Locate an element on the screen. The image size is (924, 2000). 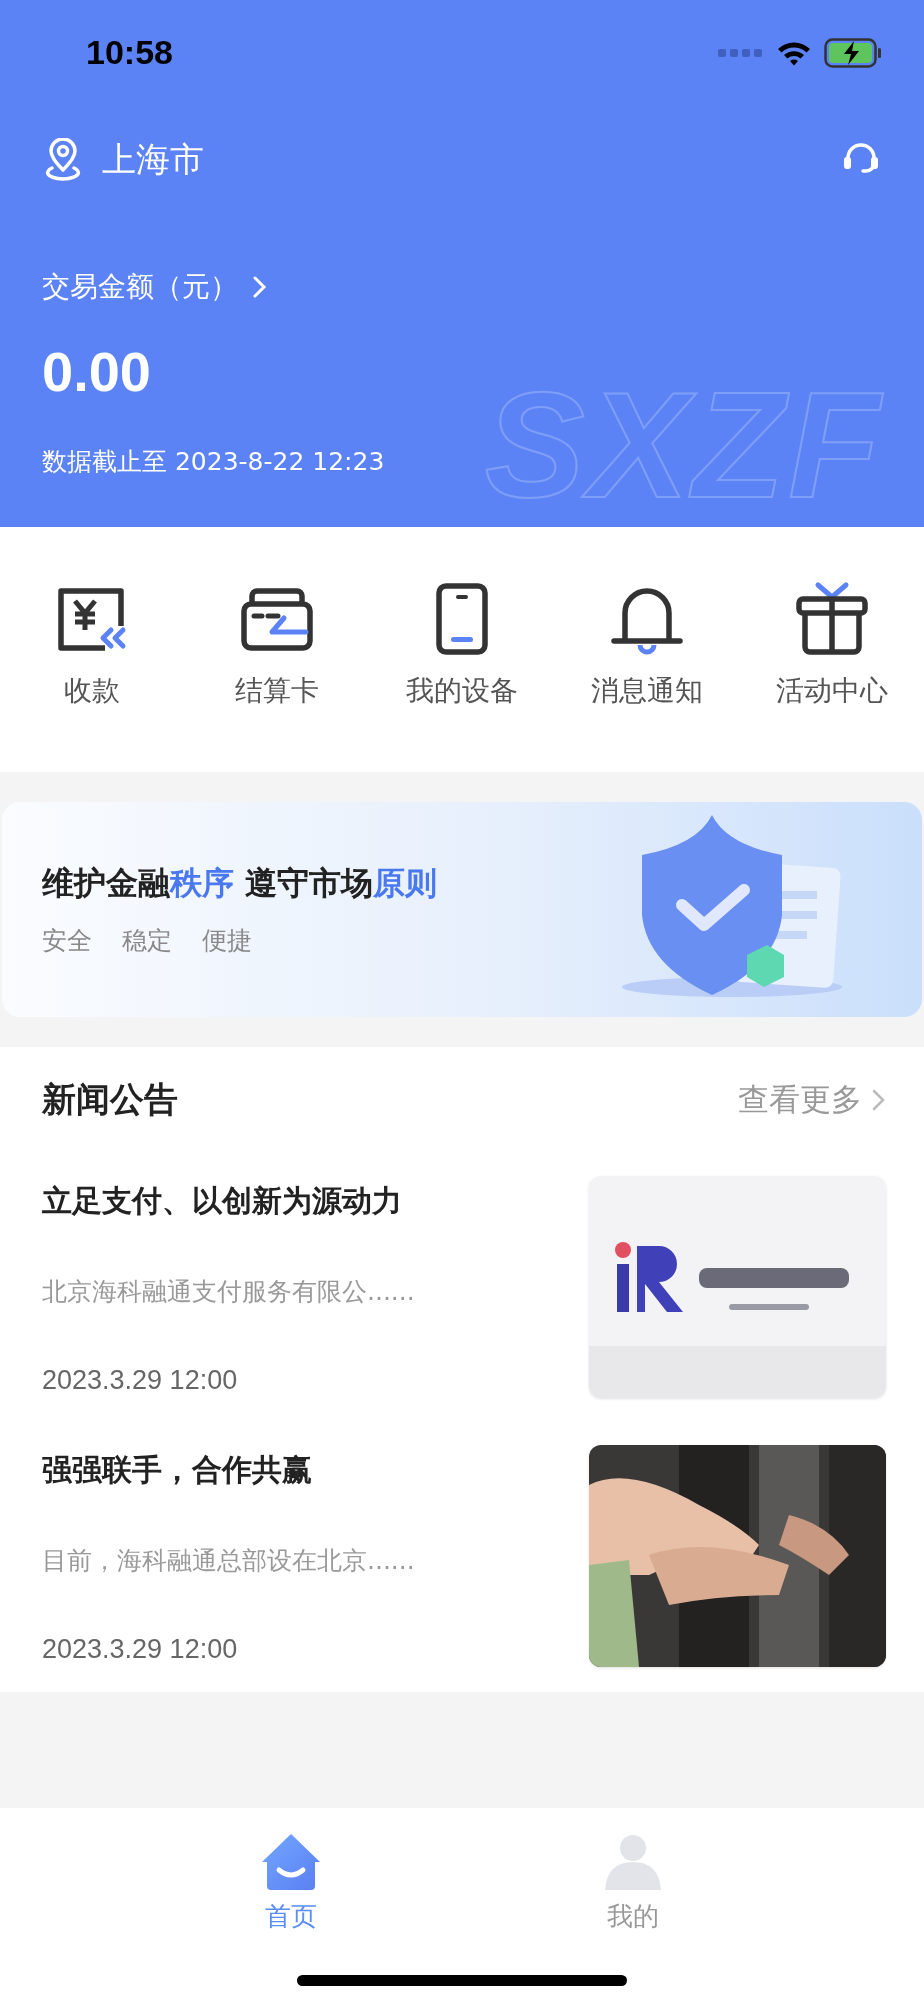
status-time: 10:58 is located at coordinates (129, 52).